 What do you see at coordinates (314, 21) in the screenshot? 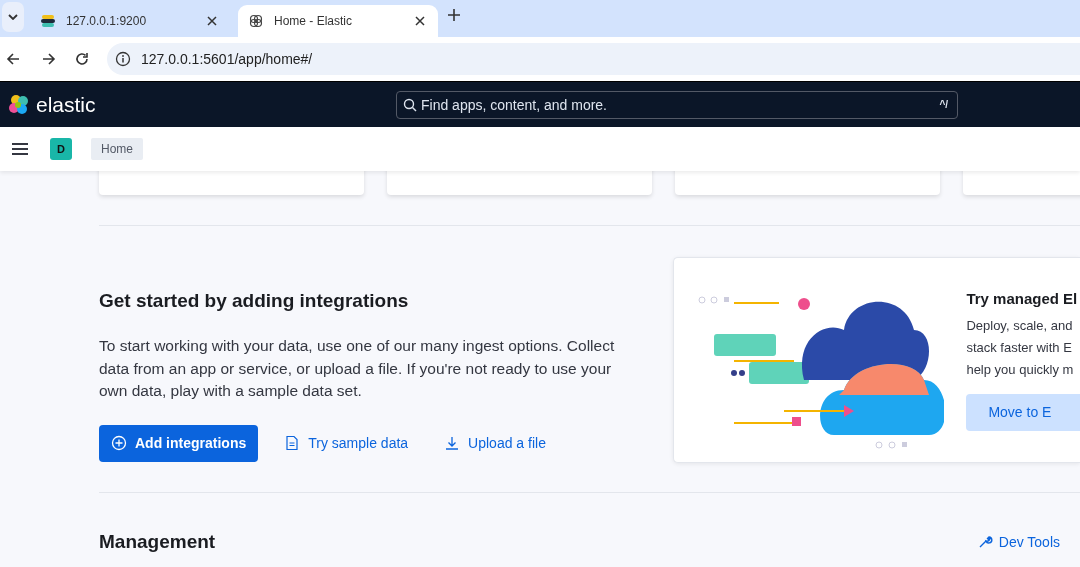
I see `tab-title: Home - Elastic` at bounding box center [314, 21].